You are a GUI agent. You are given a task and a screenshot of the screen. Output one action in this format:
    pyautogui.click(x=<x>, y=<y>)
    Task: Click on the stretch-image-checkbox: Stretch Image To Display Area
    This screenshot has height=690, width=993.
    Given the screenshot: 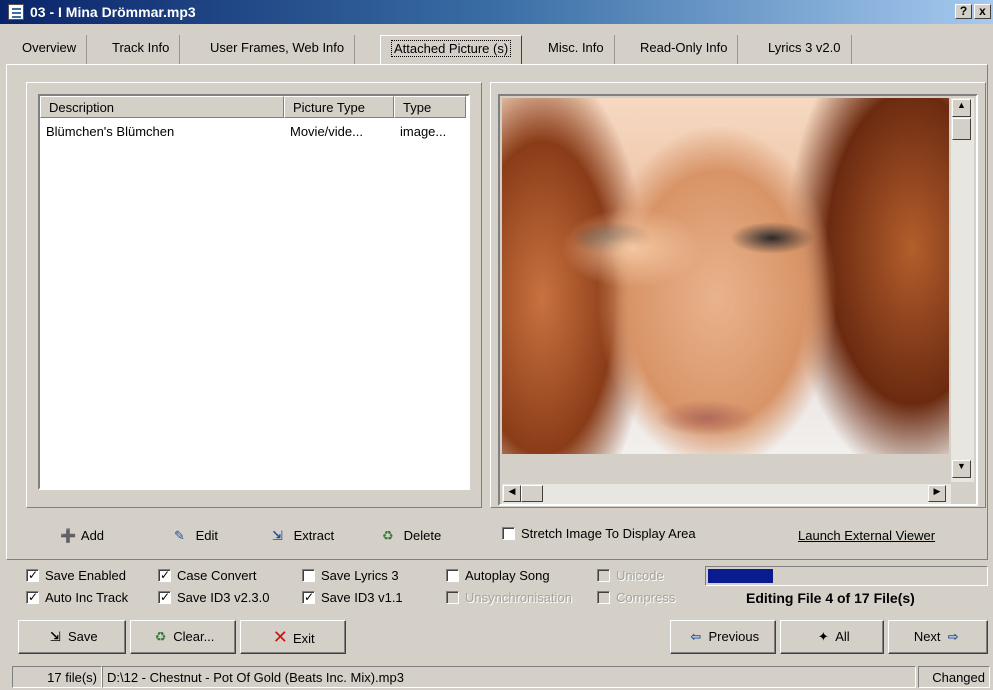 What is the action you would take?
    pyautogui.click(x=599, y=535)
    